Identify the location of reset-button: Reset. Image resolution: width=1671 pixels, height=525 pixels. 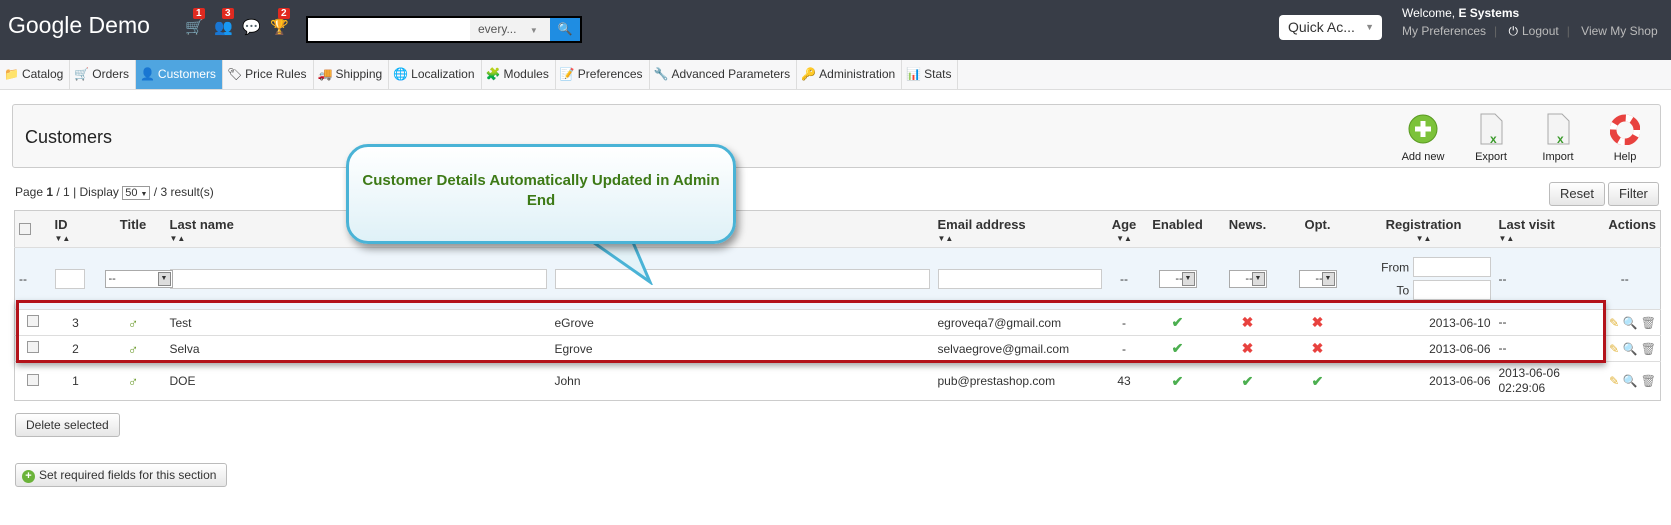
(1577, 194).